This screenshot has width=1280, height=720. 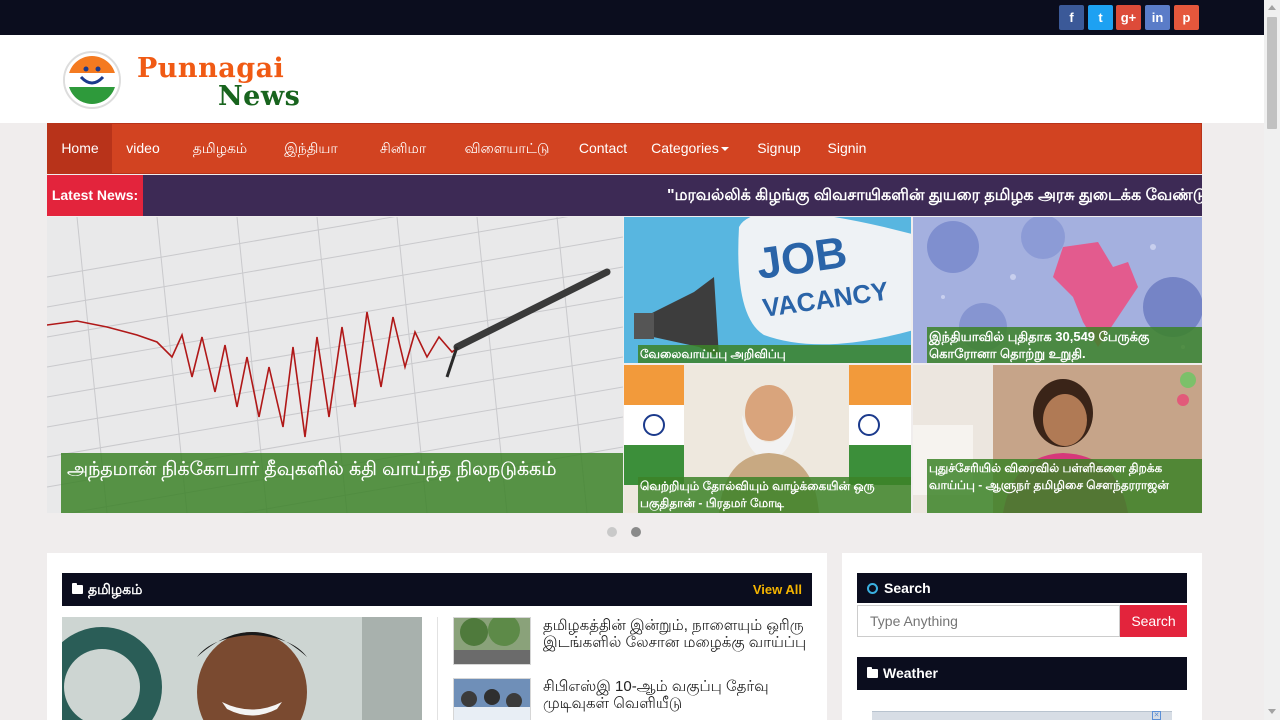 What do you see at coordinates (632, 79) in the screenshot?
I see `site-header: Punnagai News` at bounding box center [632, 79].